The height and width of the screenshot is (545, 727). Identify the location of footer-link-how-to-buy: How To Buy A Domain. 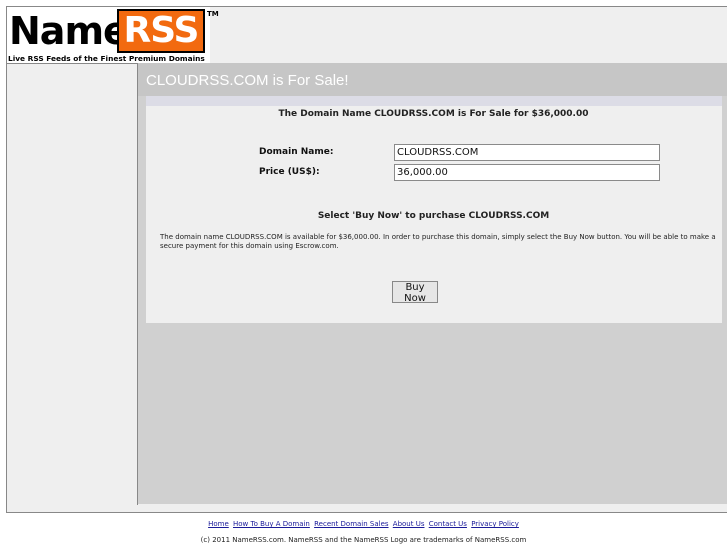
(271, 524).